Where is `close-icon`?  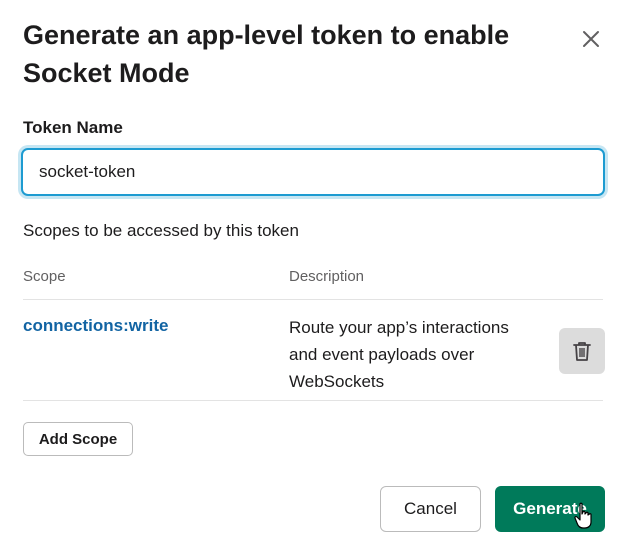
close-icon is located at coordinates (591, 39).